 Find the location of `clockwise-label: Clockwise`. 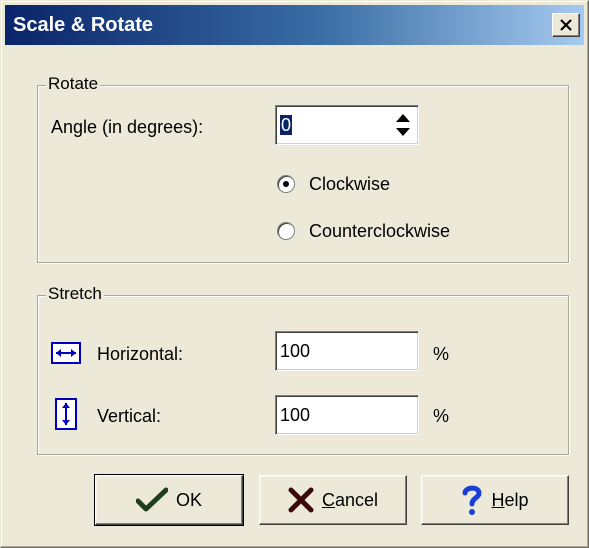

clockwise-label: Clockwise is located at coordinates (349, 184).